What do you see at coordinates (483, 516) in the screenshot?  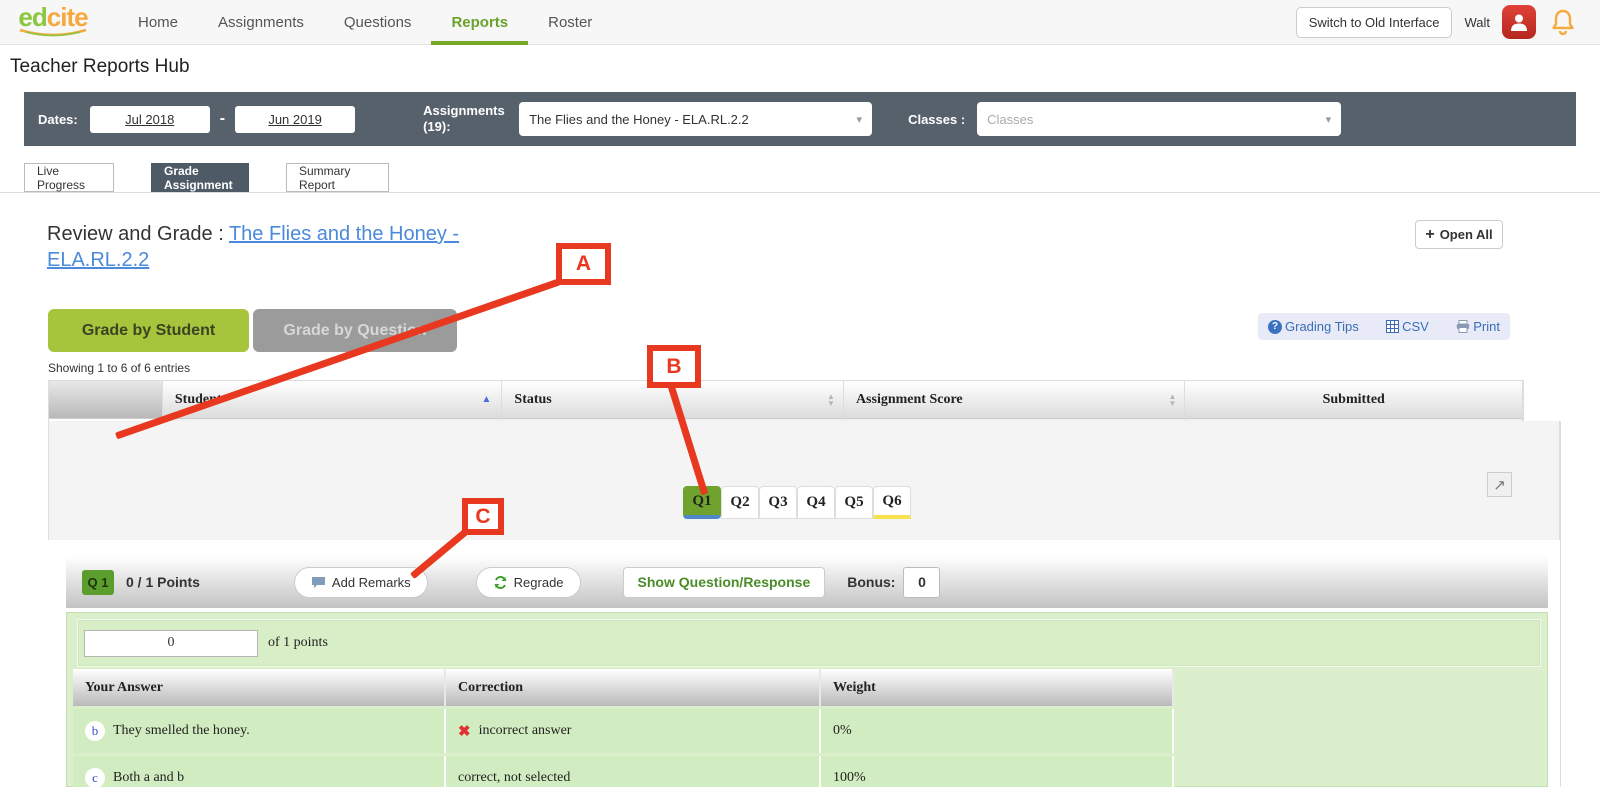 I see `annotation-box-c: C` at bounding box center [483, 516].